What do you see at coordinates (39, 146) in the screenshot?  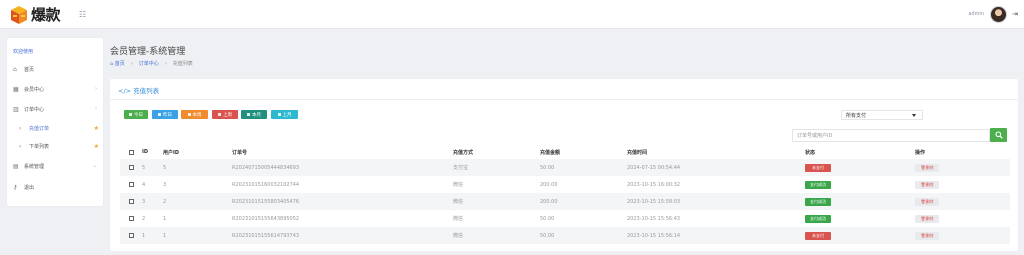 I see `sidebar-item-label: 下单列表` at bounding box center [39, 146].